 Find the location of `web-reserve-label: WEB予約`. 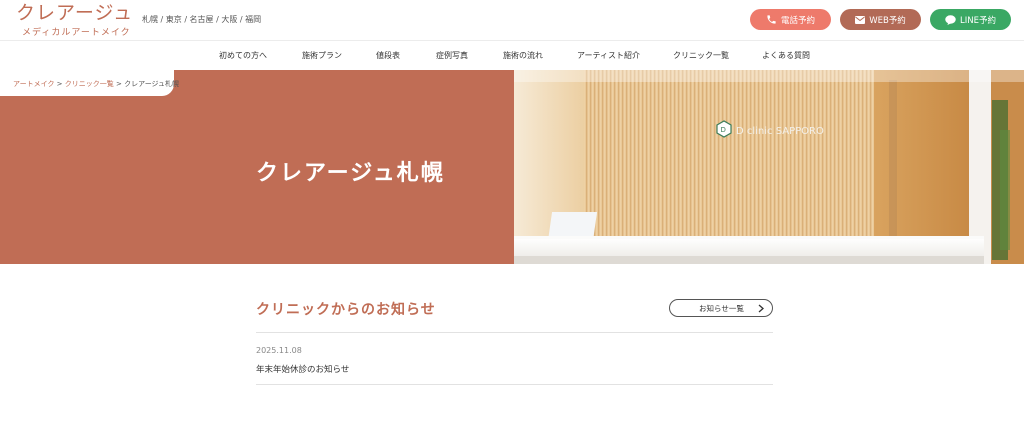

web-reserve-label: WEB予約 is located at coordinates (887, 20).